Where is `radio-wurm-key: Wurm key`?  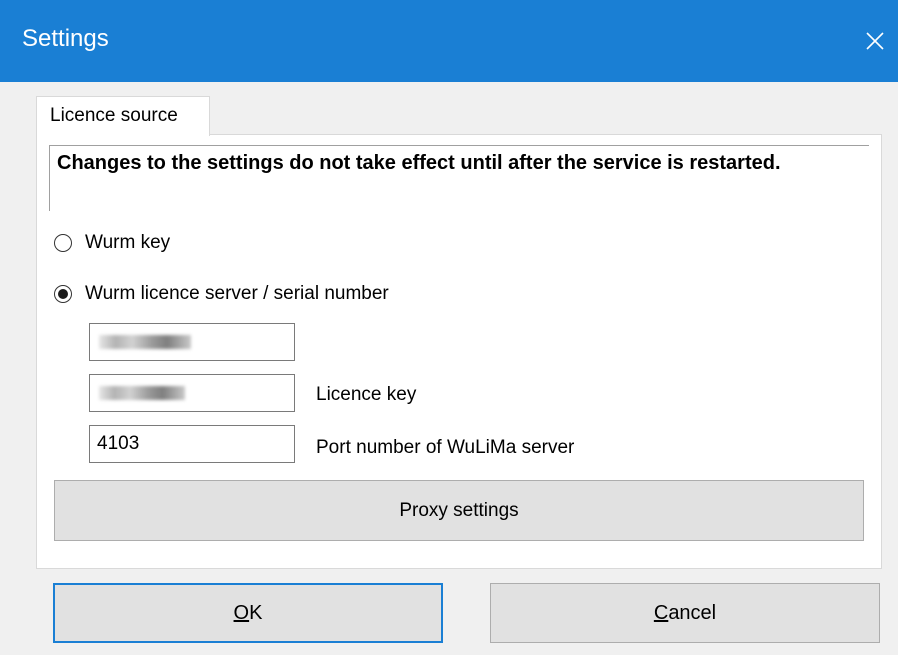 radio-wurm-key: Wurm key is located at coordinates (112, 243).